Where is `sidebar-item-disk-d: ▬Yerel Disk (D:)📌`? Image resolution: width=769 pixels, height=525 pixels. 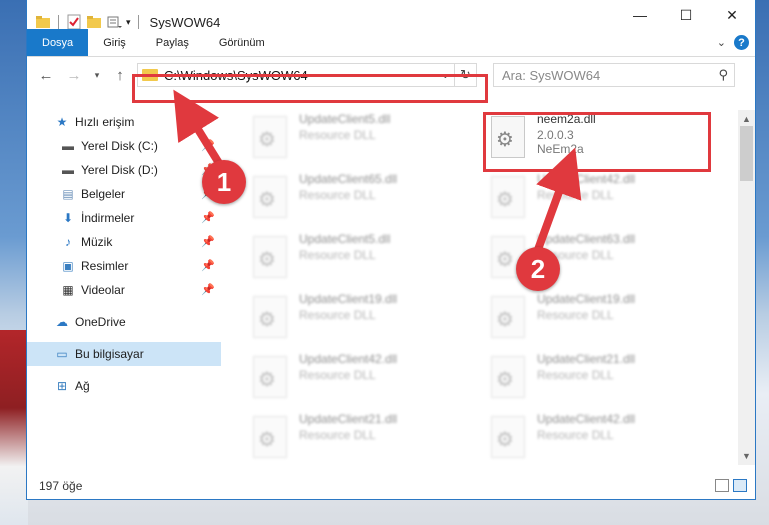
sidebar-item-disk-d: ▬Yerel Disk (D:)📌 is located at coordinates (124, 170).